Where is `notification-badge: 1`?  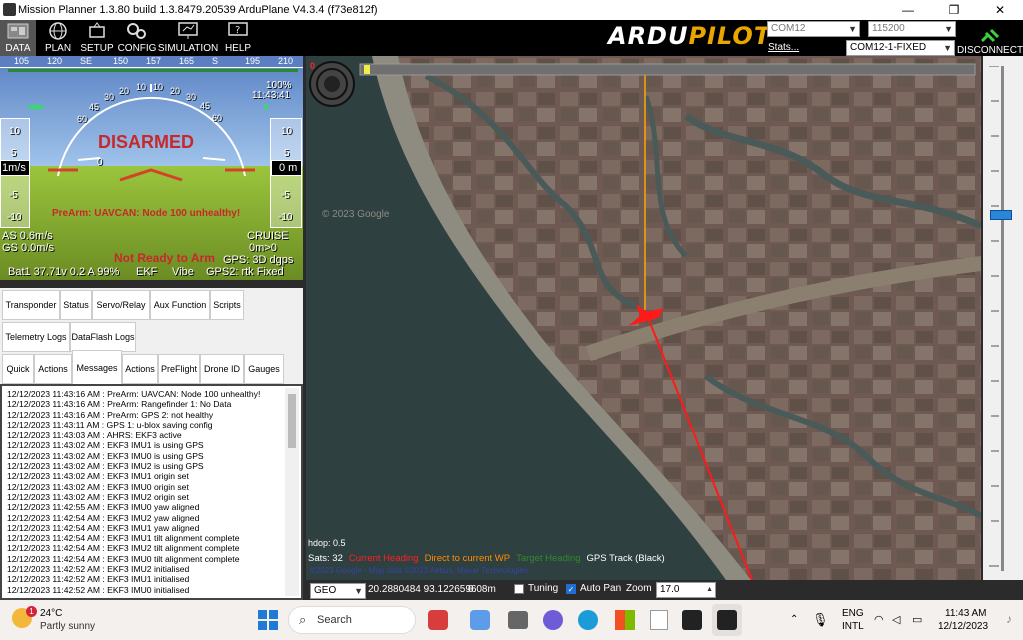 notification-badge: 1 is located at coordinates (31, 611).